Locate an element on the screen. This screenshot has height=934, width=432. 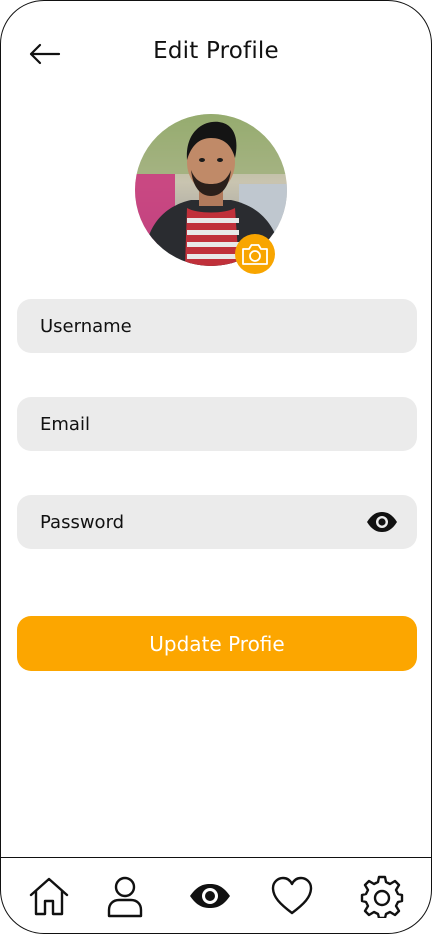
user-icon is located at coordinates (125, 897).